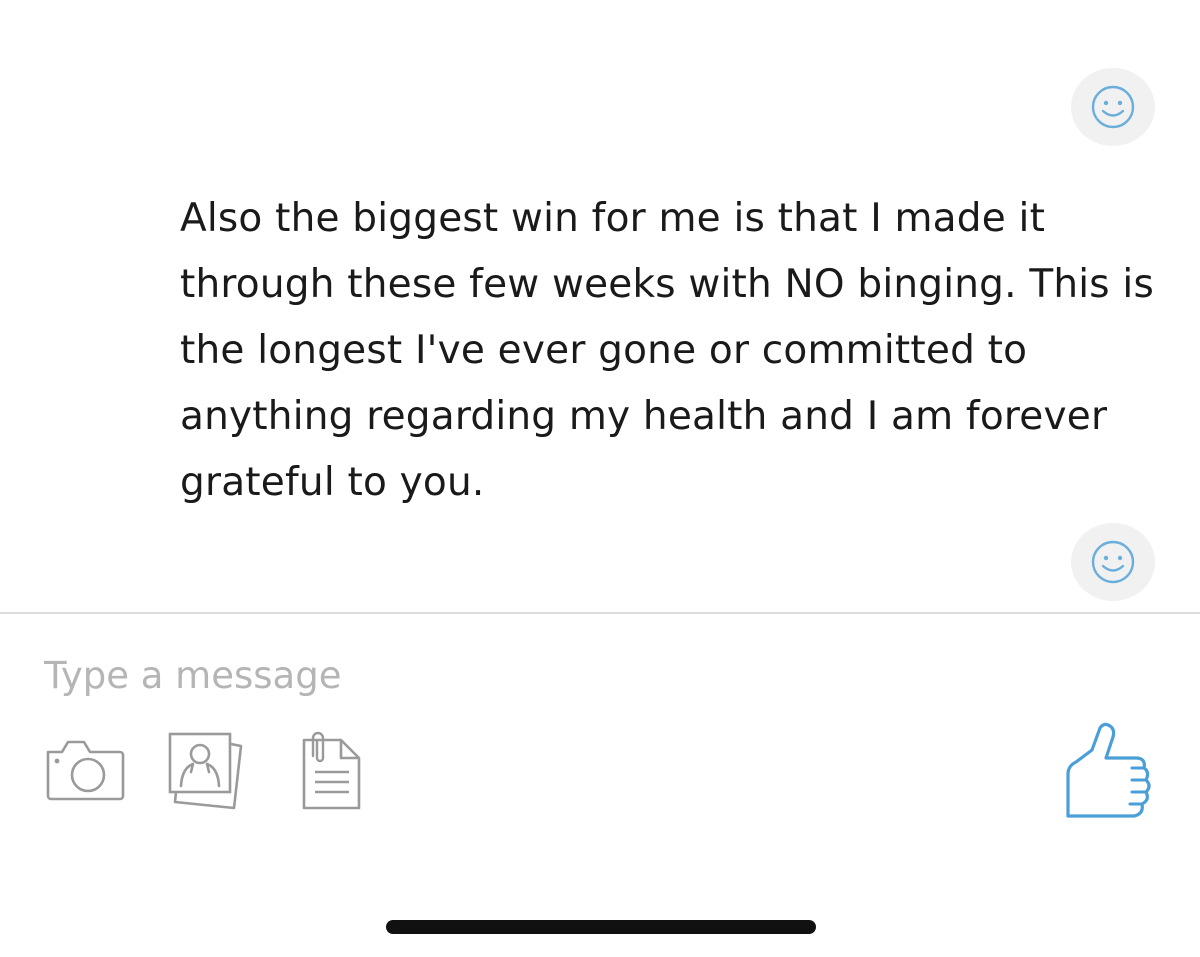 This screenshot has width=1200, height=957. Describe the element at coordinates (600, 613) in the screenshot. I see `composer-divider` at that location.